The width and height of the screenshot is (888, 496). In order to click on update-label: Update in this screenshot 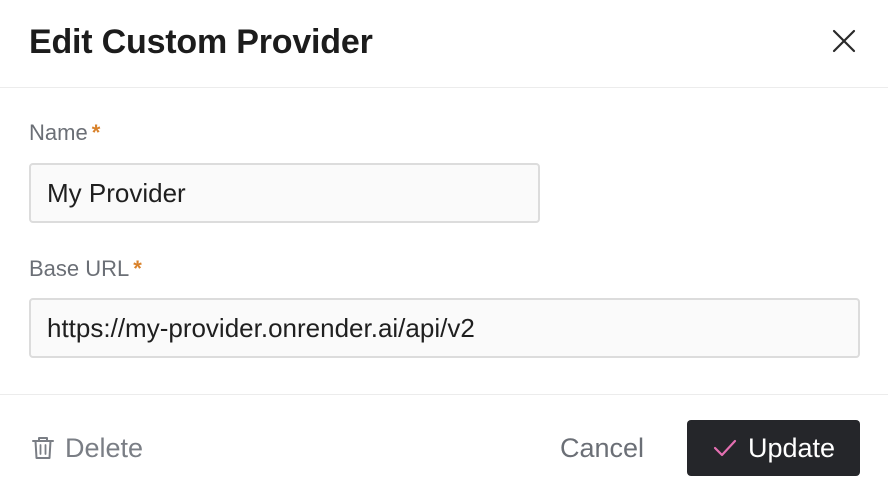, I will do `click(791, 447)`.